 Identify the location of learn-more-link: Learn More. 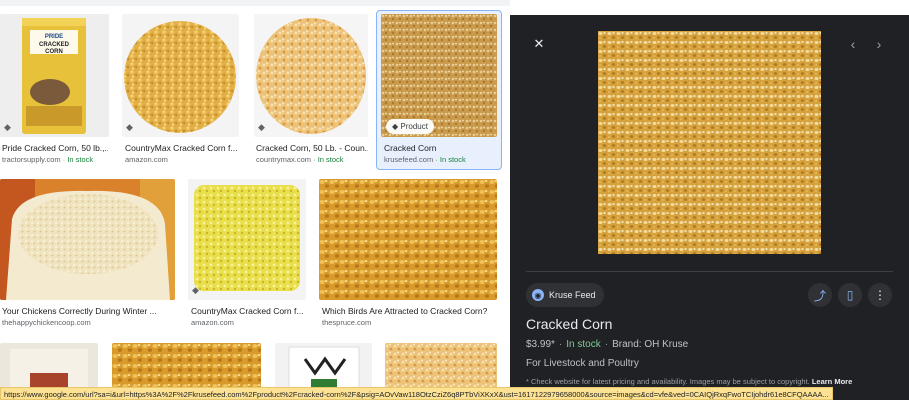
(832, 381).